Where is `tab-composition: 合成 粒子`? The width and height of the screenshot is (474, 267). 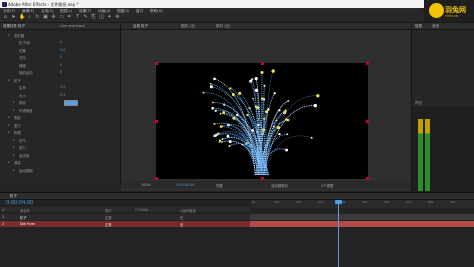 tab-composition: 合成 粒子 is located at coordinates (140, 26).